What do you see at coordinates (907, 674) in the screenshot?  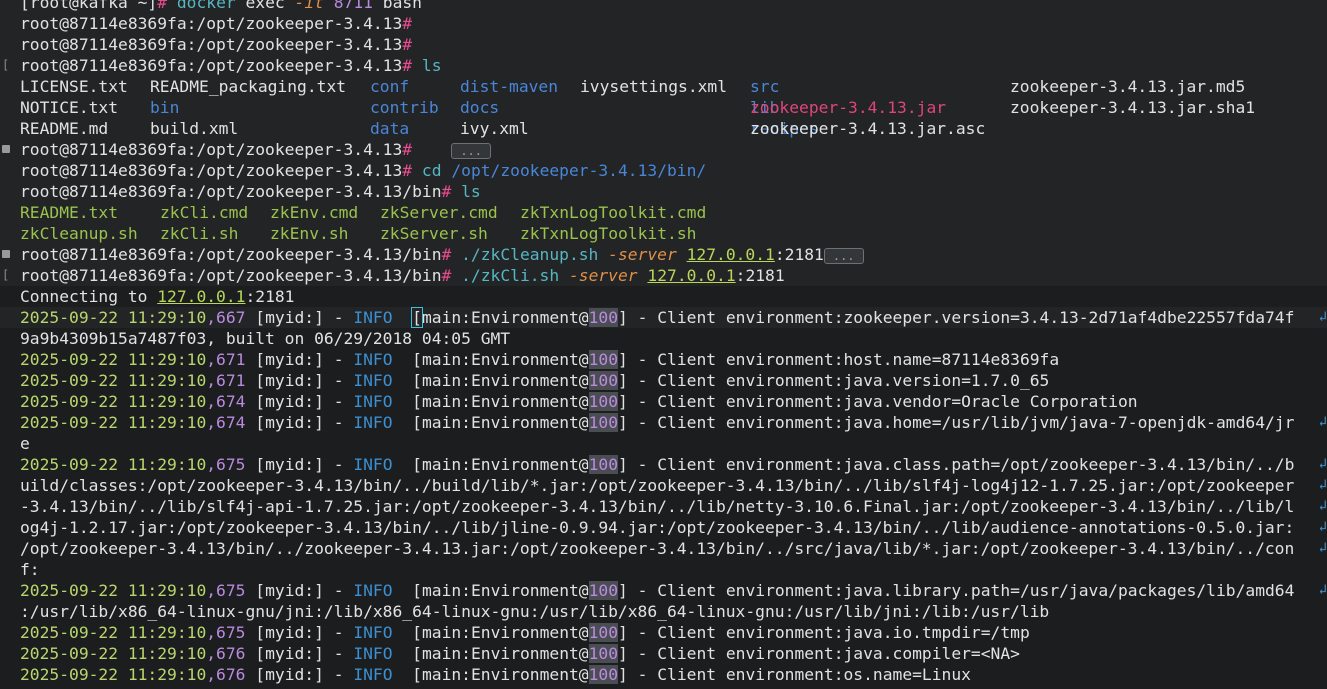 I see `log-message: os.name=Linux` at bounding box center [907, 674].